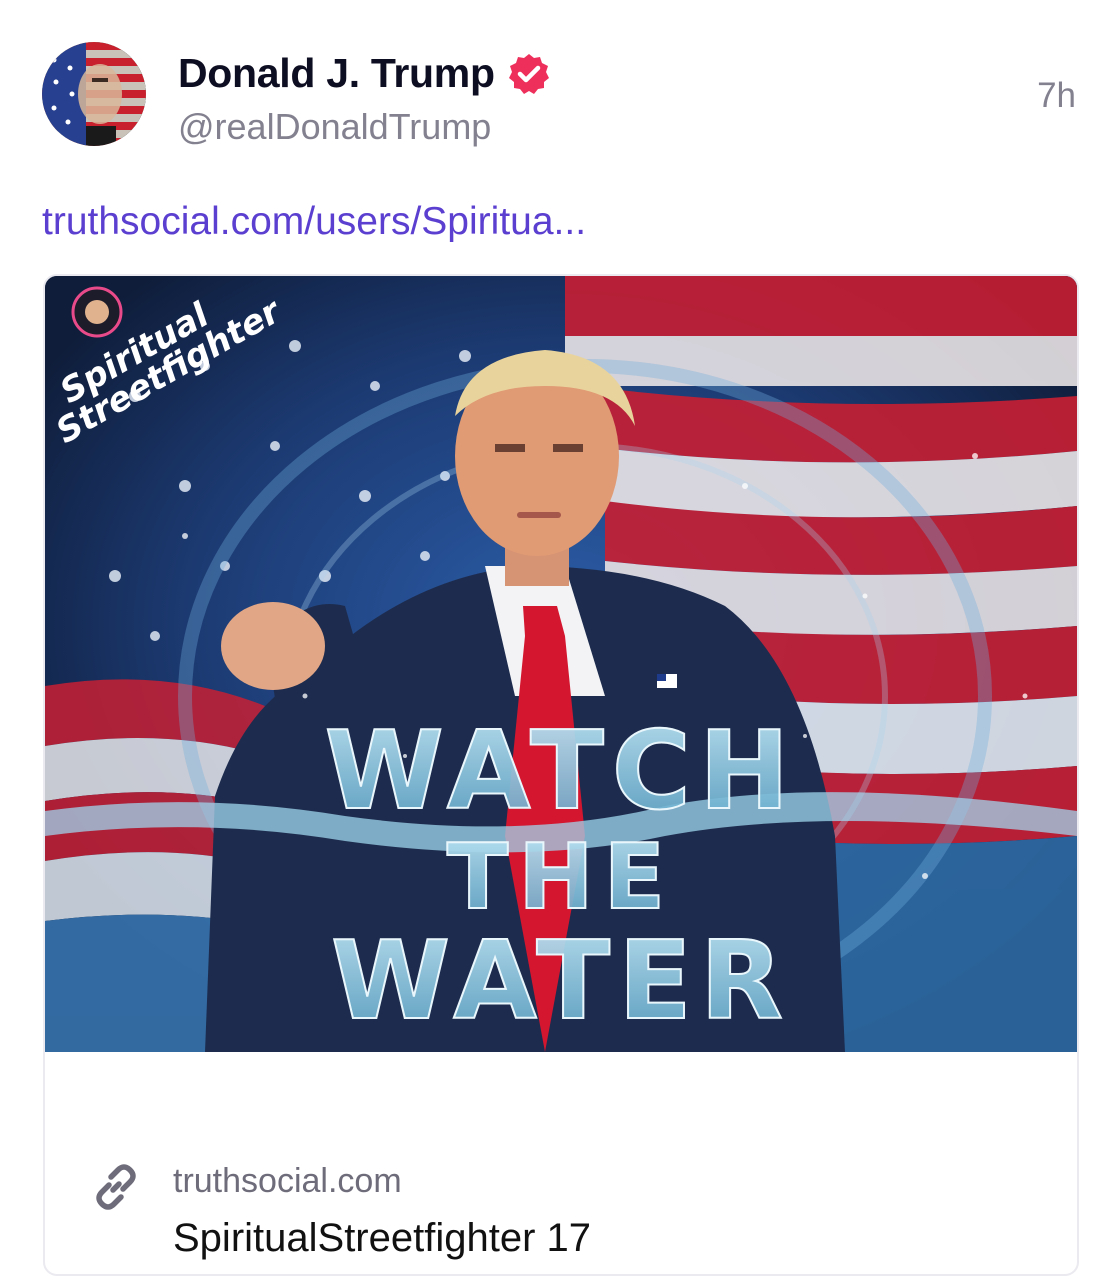 The image size is (1120, 1280). What do you see at coordinates (561, 981) in the screenshot?
I see `headline-word-3: WATER` at bounding box center [561, 981].